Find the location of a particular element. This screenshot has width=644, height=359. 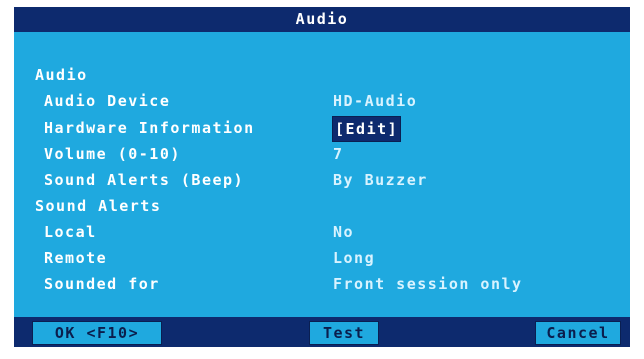

button-bar: OK <F10> Test Cancel is located at coordinates (322, 332).